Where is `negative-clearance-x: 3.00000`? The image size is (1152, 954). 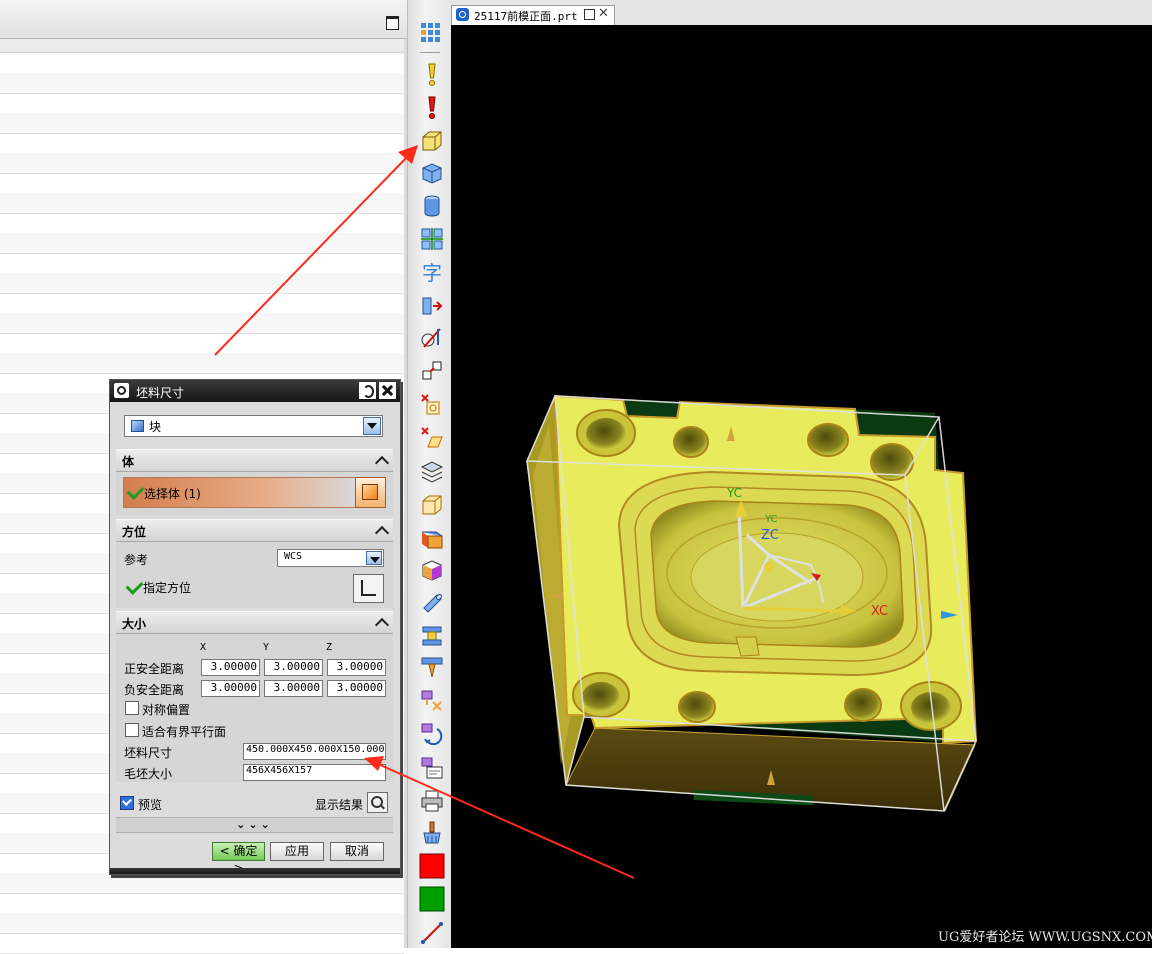 negative-clearance-x: 3.00000 is located at coordinates (230, 688).